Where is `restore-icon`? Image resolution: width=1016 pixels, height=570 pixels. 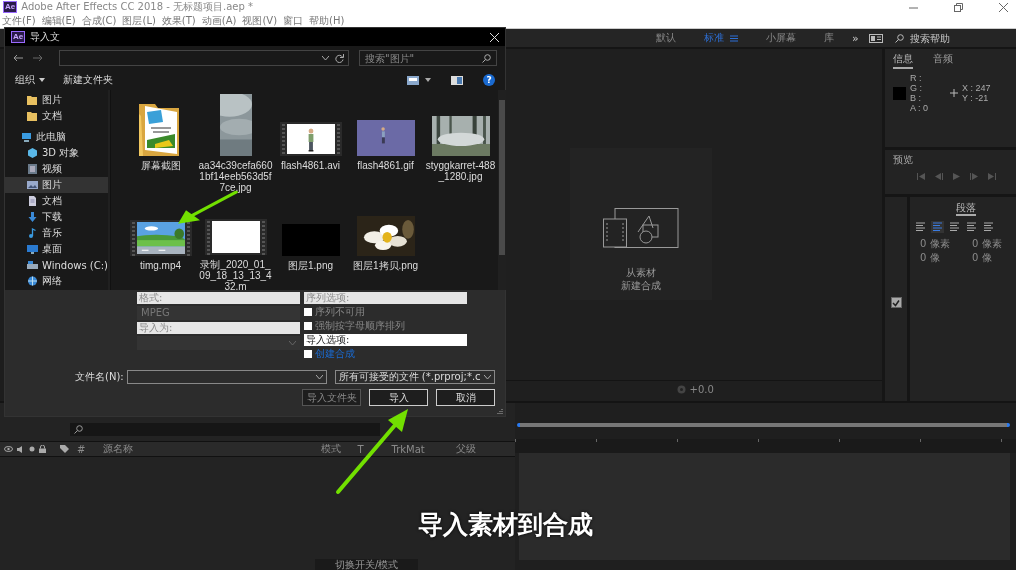
restore-icon is located at coordinates (958, 7).